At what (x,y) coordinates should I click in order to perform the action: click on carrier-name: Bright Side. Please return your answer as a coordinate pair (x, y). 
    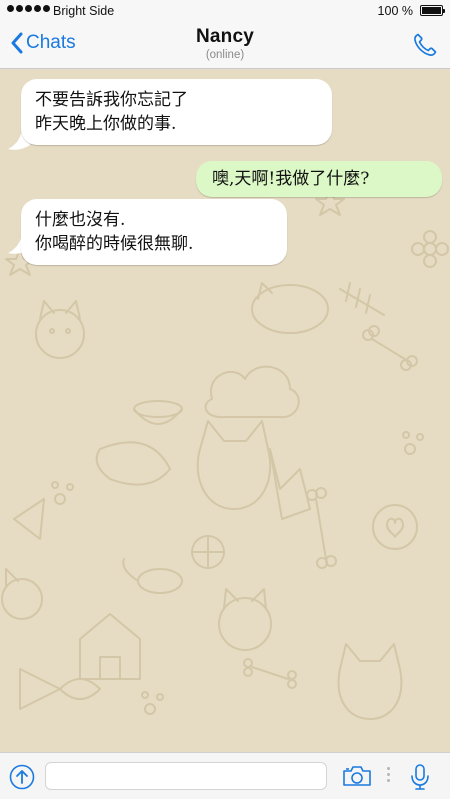
    Looking at the image, I should click on (84, 11).